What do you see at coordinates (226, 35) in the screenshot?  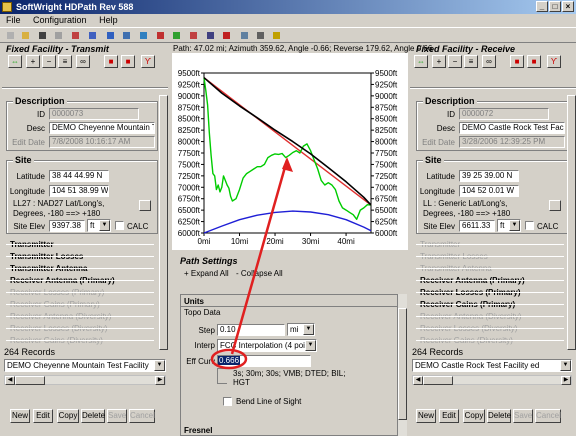 I see `marker-icon` at bounding box center [226, 35].